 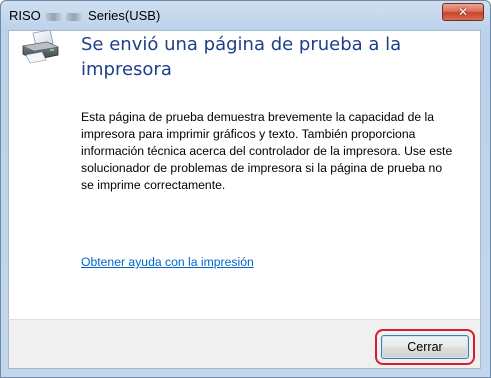 I want to click on get-help-link: Obtener ayuda con la impresión, so click(x=167, y=262).